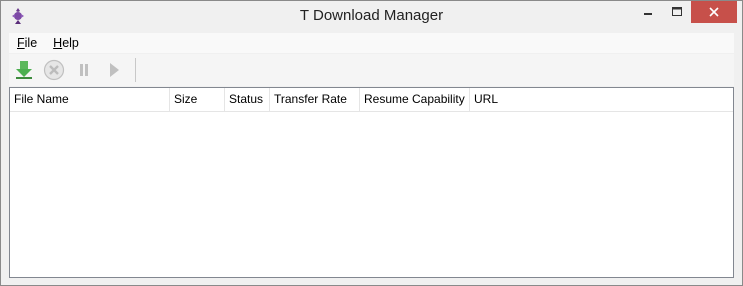 The image size is (743, 286). I want to click on minimize-button, so click(648, 12).